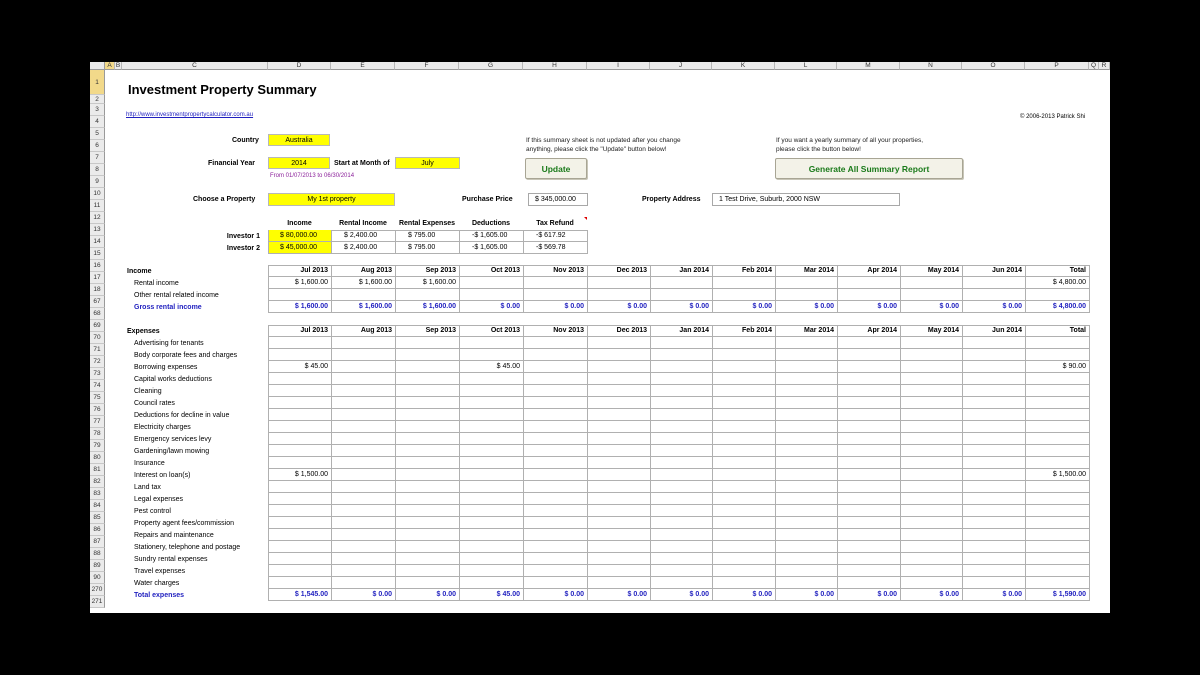  I want to click on row-header-84: 84, so click(97, 506).